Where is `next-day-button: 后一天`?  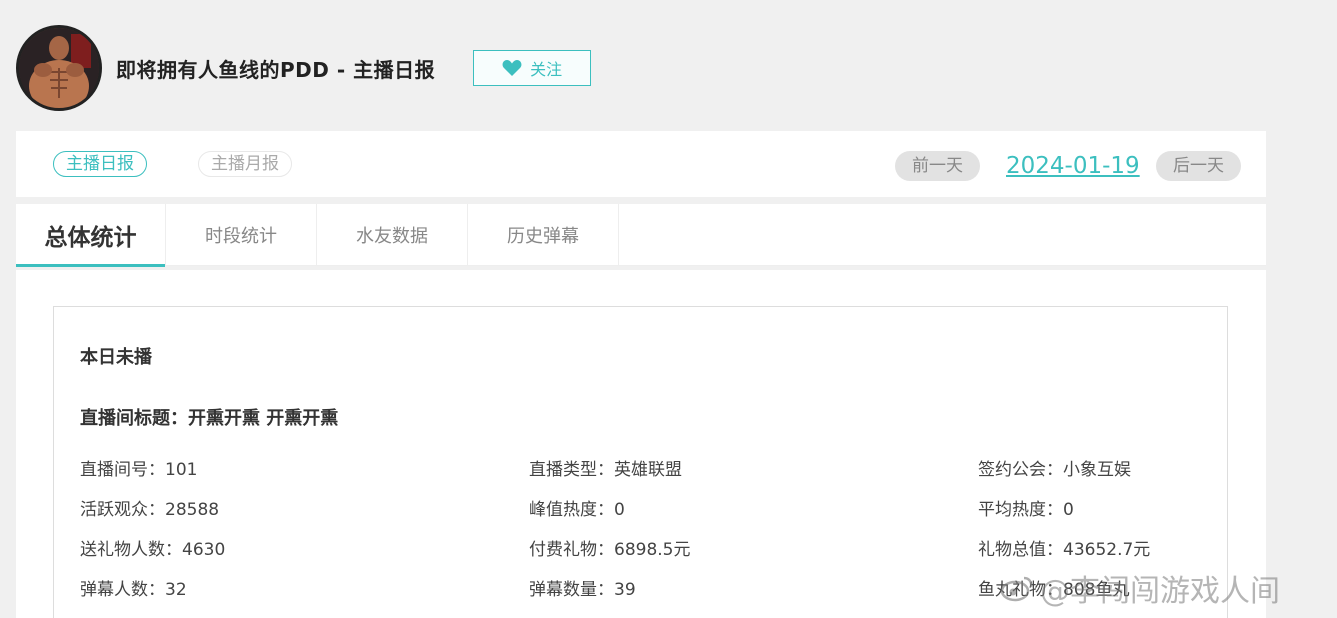
next-day-button: 后一天 is located at coordinates (1198, 166).